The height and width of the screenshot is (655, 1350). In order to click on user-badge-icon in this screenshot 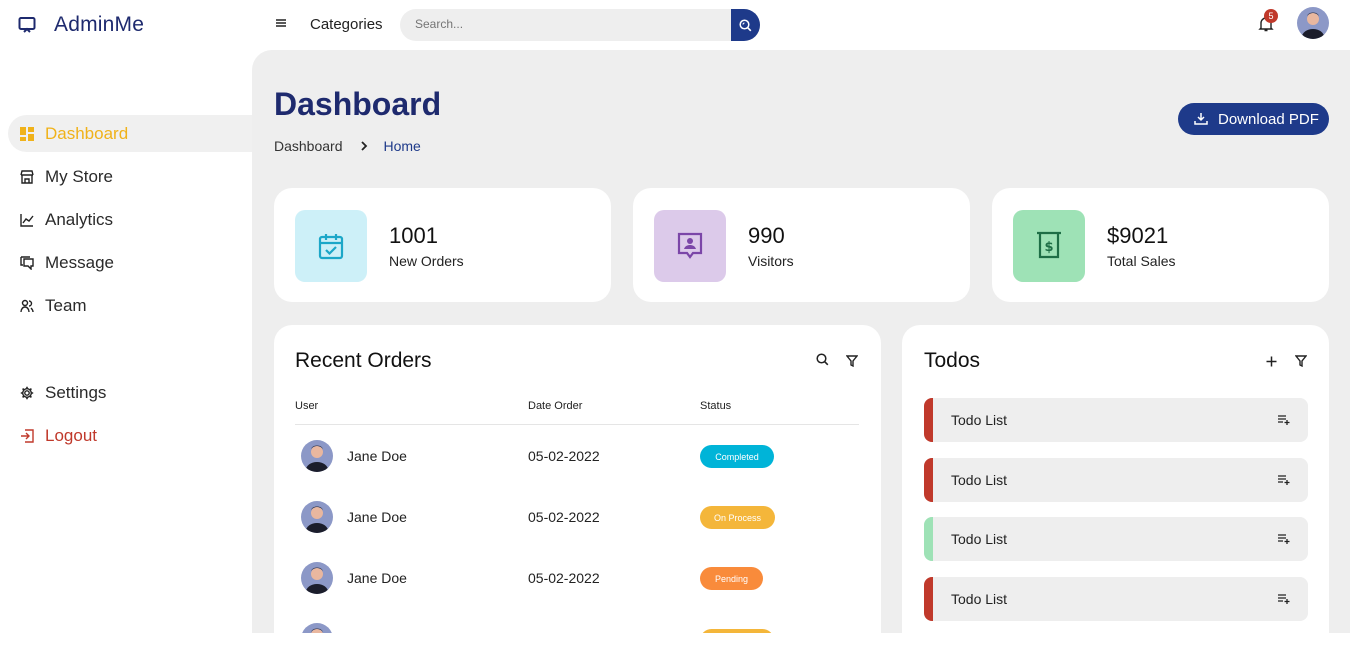, I will do `click(690, 246)`.